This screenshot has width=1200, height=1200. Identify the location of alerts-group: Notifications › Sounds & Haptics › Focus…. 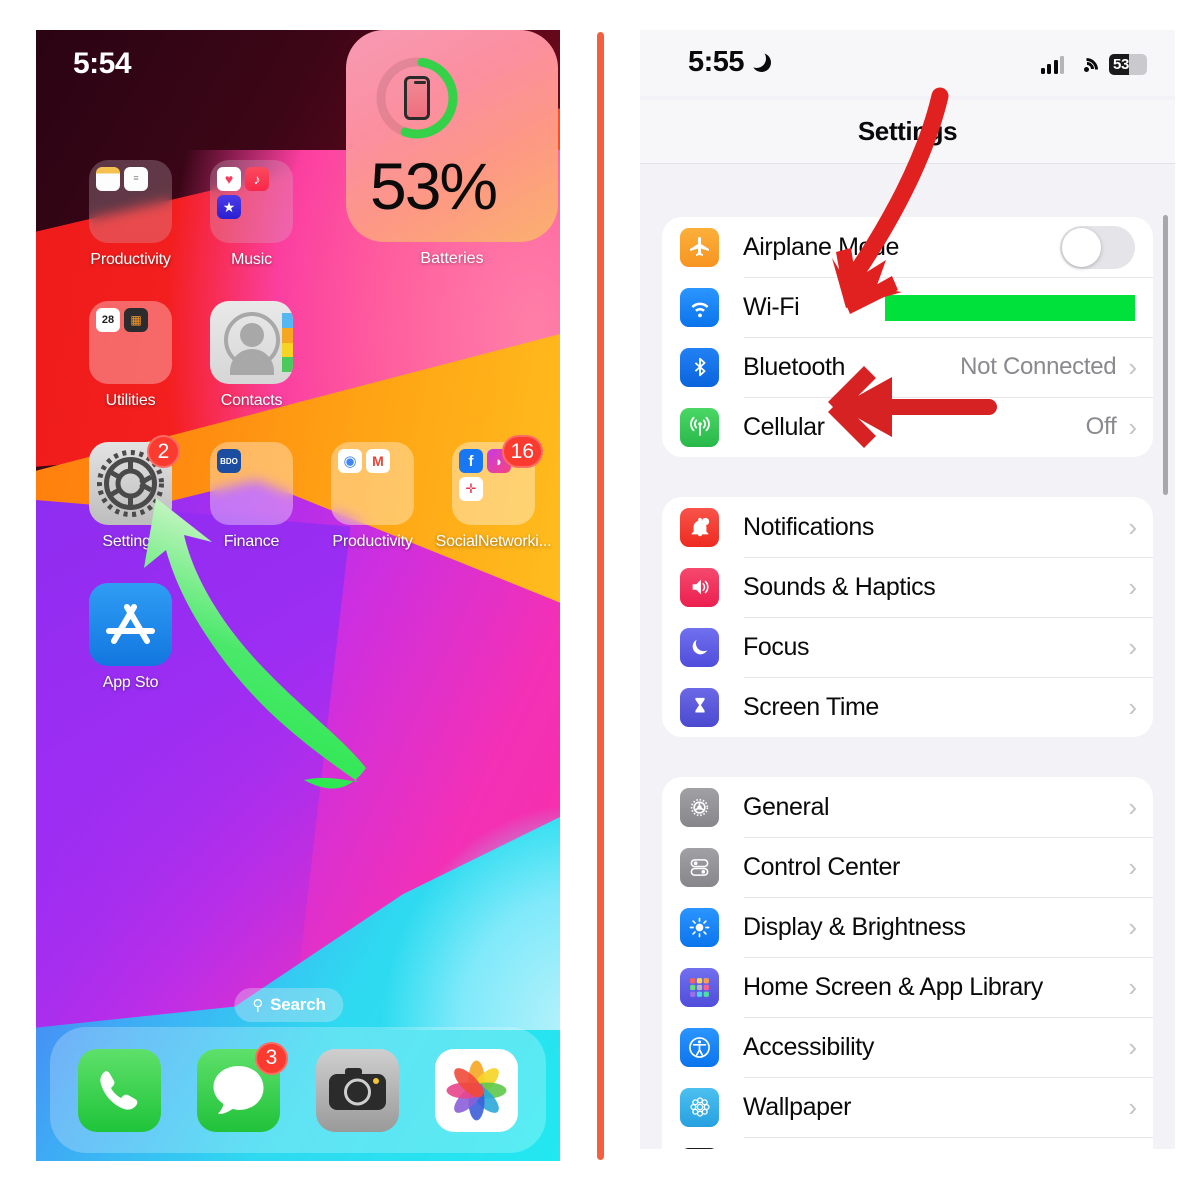
(907, 617).